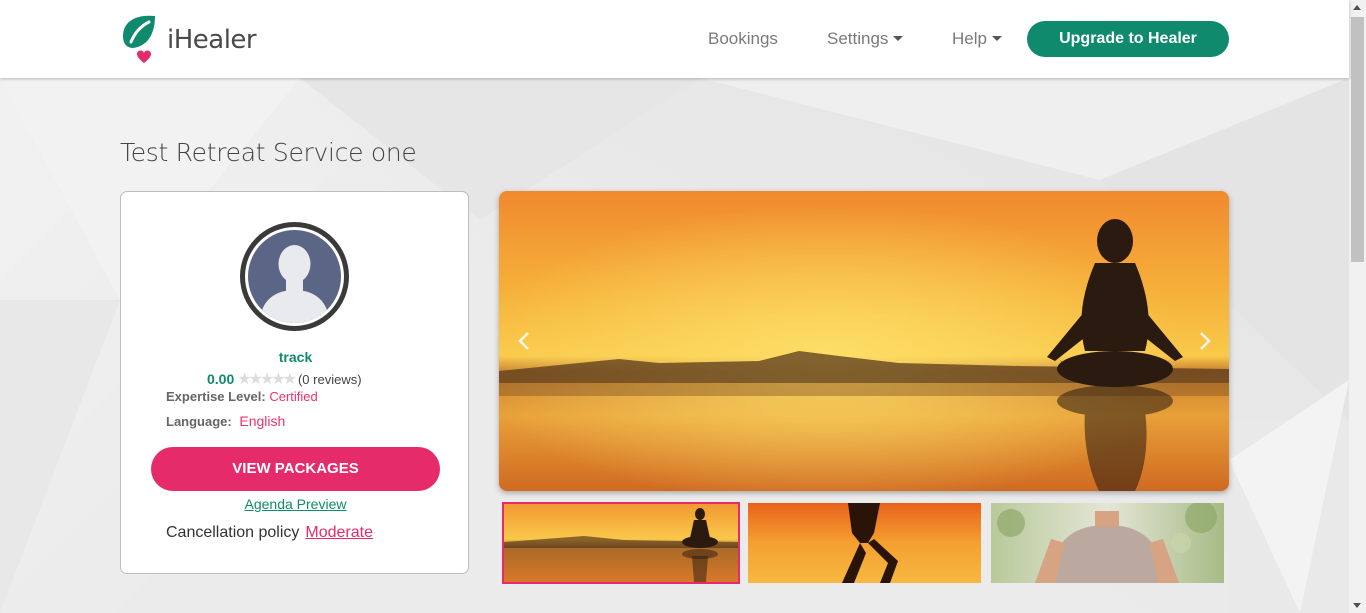  I want to click on chevron-left-icon, so click(525, 341).